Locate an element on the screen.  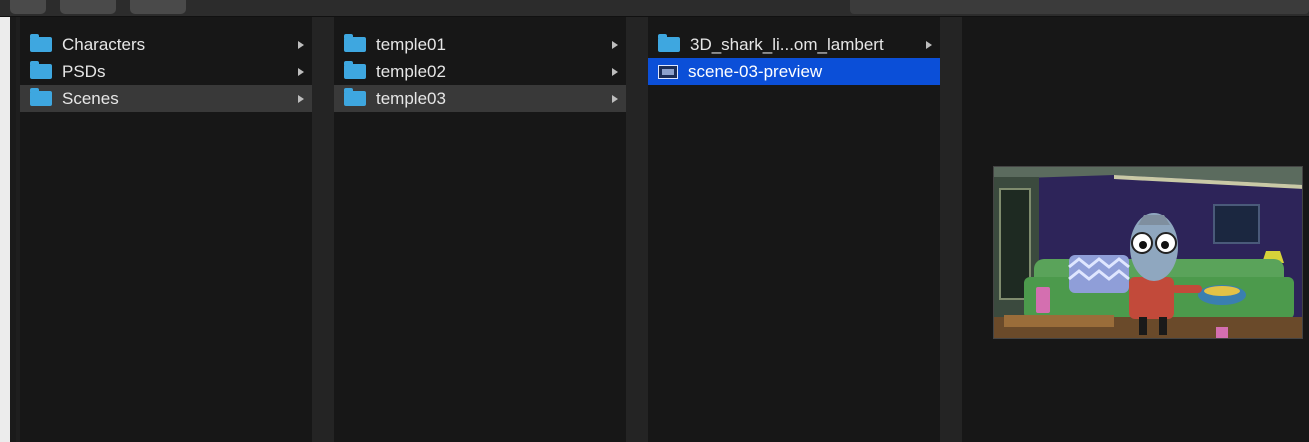
item-label: temple01 is located at coordinates (411, 44).